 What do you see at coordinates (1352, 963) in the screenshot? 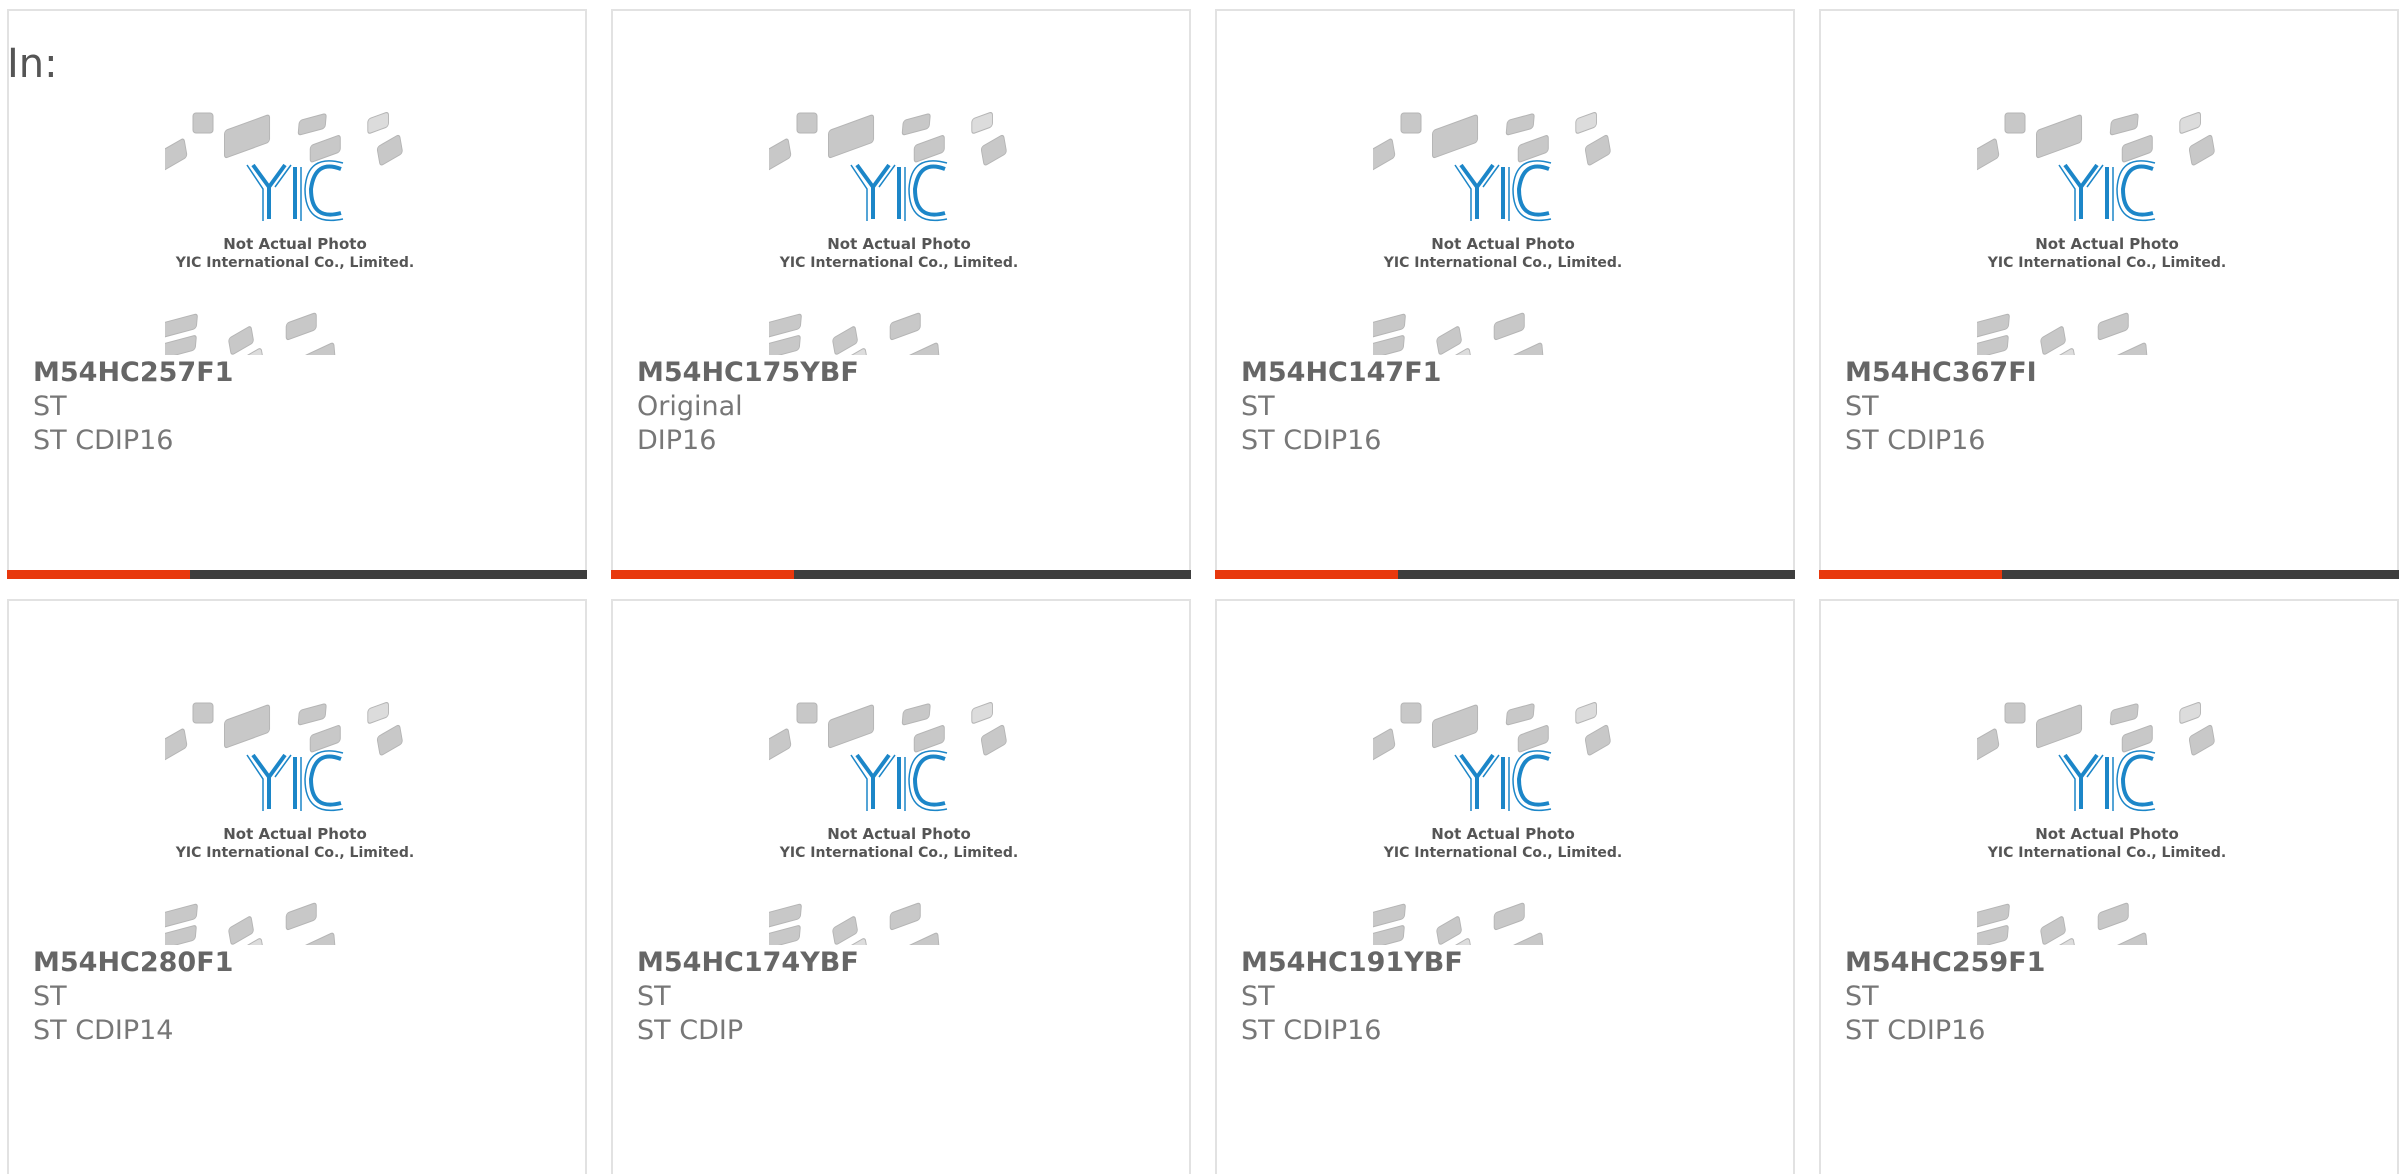
I see `part-number-link: M54HC191YBF` at bounding box center [1352, 963].